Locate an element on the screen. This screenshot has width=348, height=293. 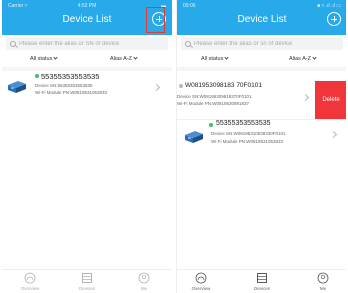
page-title: Device List is located at coordinates (262, 19).